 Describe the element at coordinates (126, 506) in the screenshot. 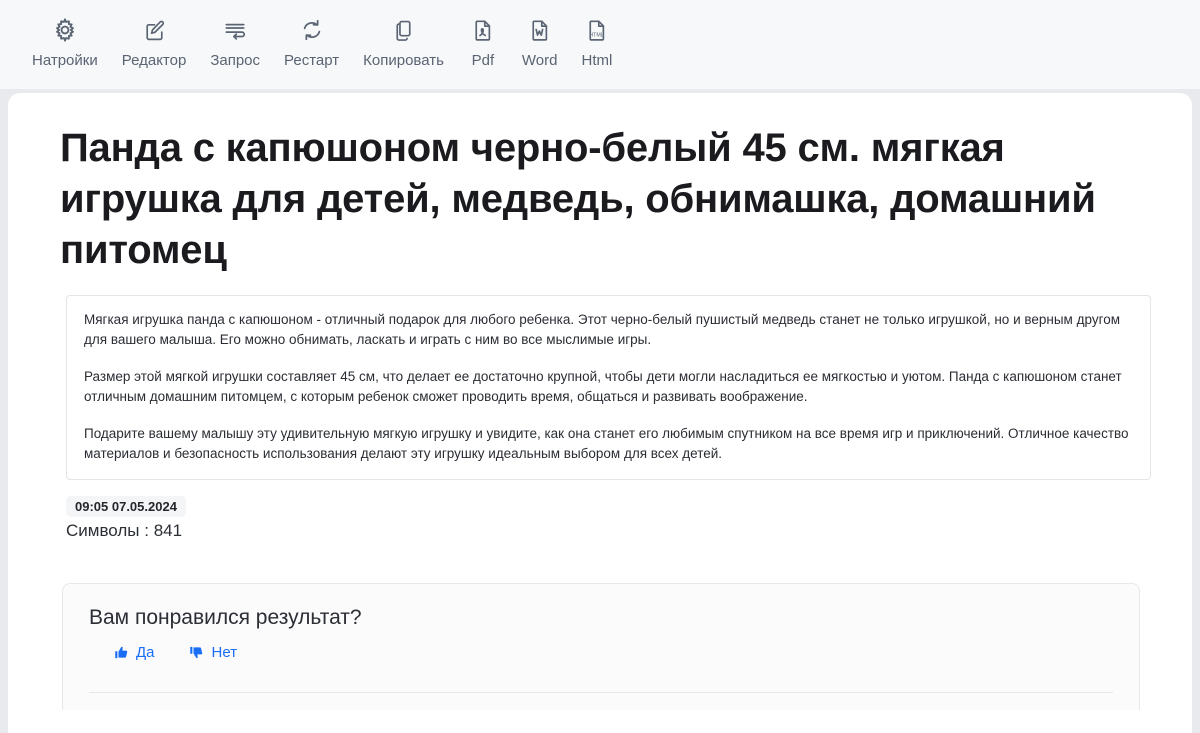

I see `timestamp-badge: 09:05 07.05.2024` at that location.